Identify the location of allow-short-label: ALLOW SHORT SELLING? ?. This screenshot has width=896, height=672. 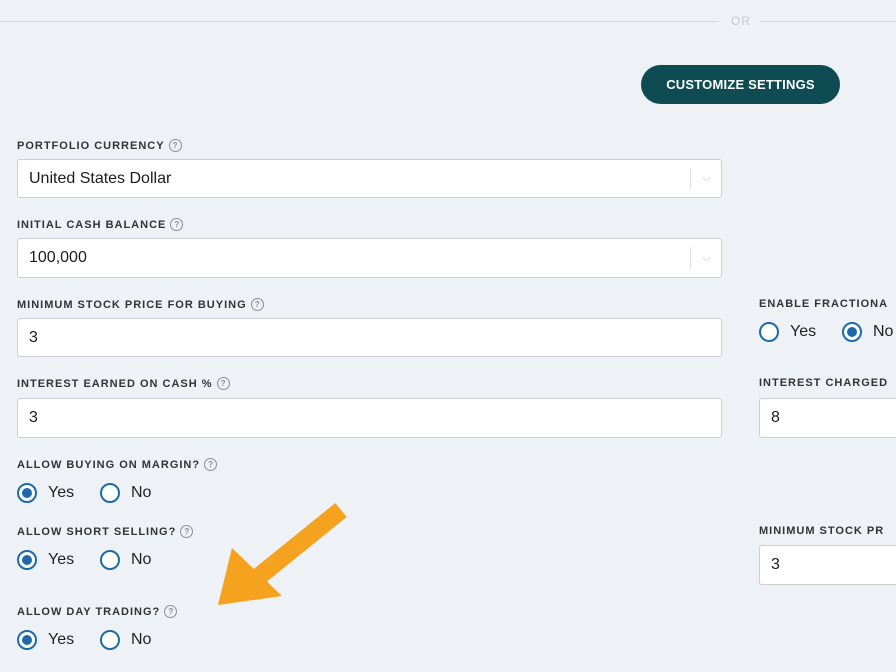
(105, 531).